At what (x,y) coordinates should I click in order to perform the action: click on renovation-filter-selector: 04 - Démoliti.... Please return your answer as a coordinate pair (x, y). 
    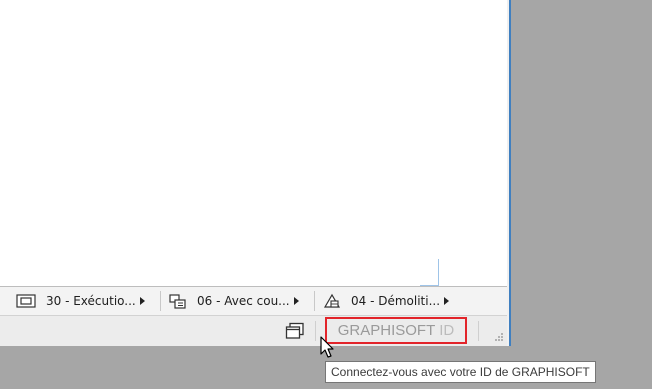
    Looking at the image, I should click on (386, 301).